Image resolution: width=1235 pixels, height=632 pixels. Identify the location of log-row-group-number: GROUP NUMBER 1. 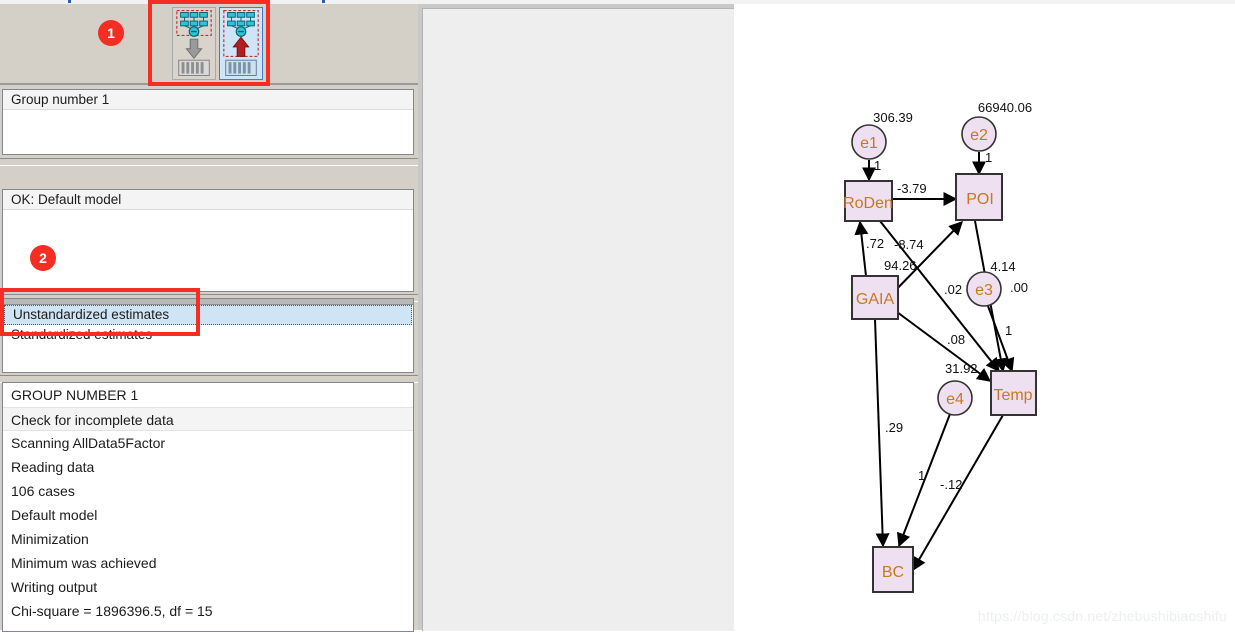
(208, 395).